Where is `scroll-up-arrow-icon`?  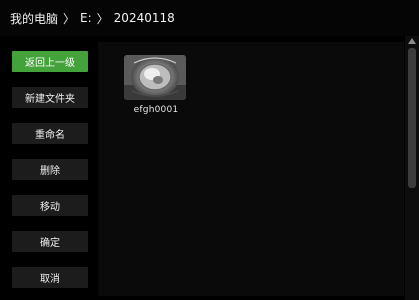 scroll-up-arrow-icon is located at coordinates (412, 41).